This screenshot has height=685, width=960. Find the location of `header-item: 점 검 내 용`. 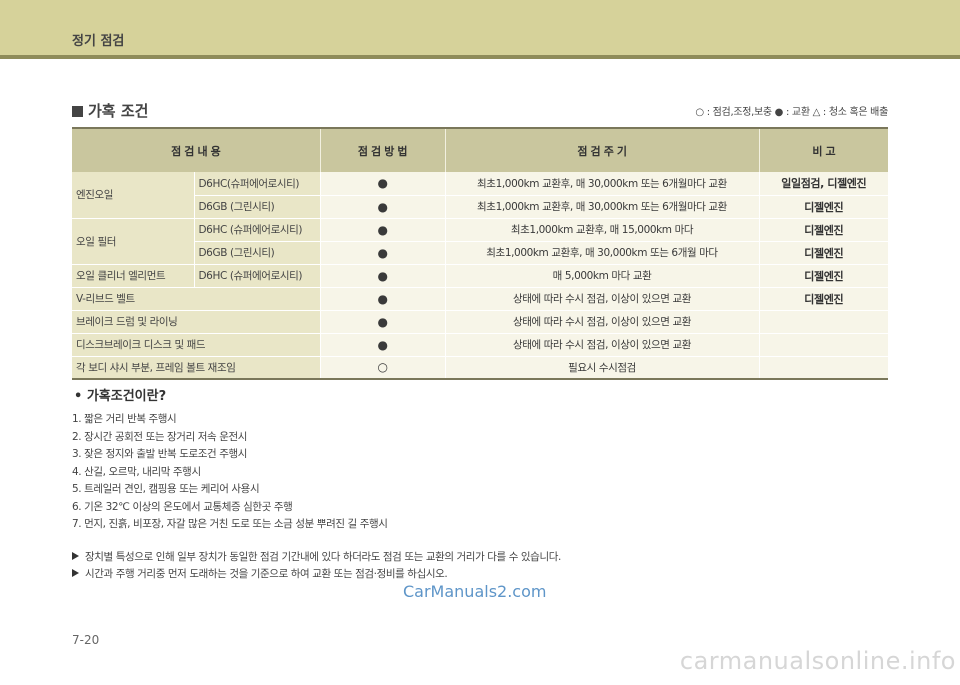

header-item: 점 검 내 용 is located at coordinates (196, 149).